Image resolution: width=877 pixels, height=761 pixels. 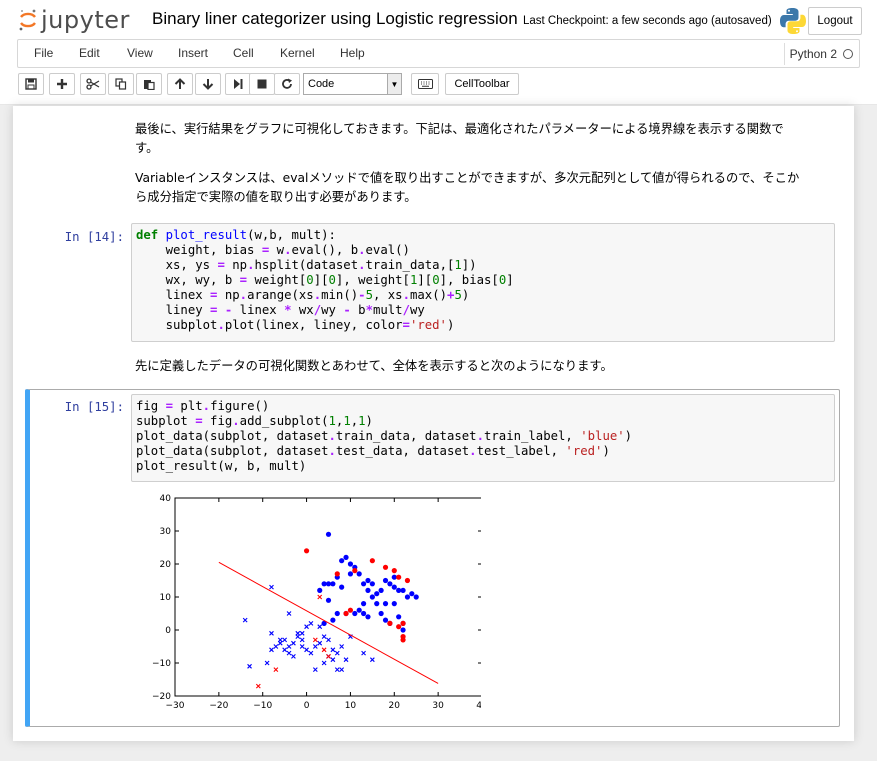 What do you see at coordinates (297, 53) in the screenshot?
I see `menu-kernel: Kernel` at bounding box center [297, 53].